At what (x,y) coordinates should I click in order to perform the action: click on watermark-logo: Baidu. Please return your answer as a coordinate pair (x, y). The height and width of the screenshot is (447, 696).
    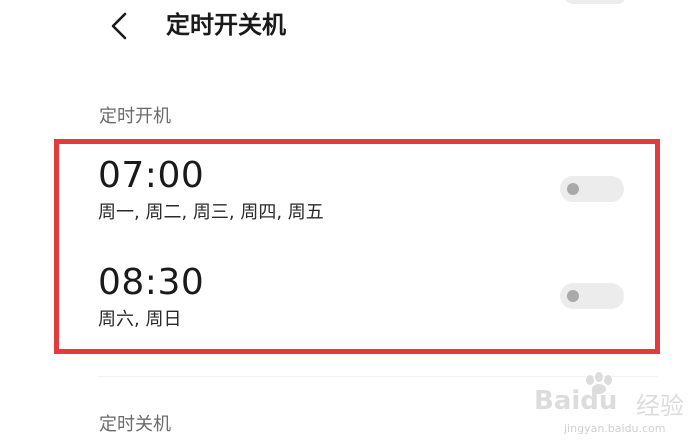
    Looking at the image, I should click on (576, 401).